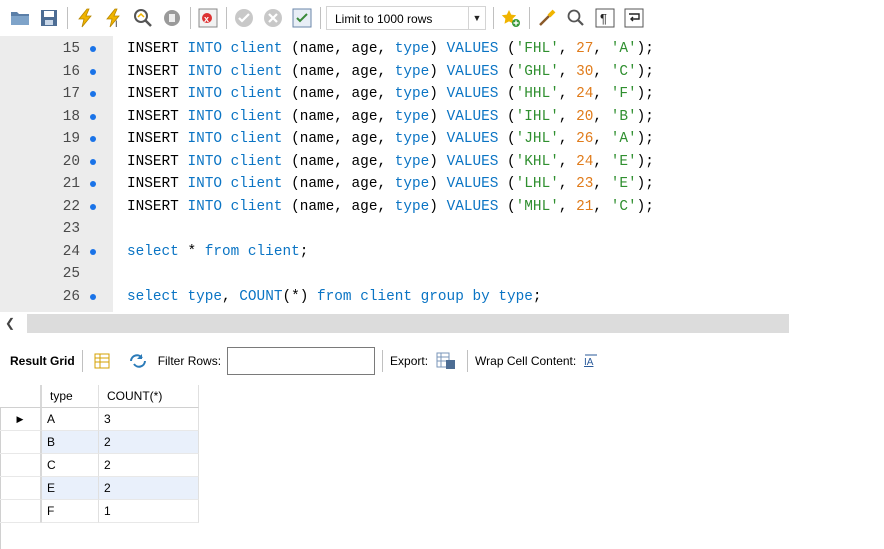 Image resolution: width=884 pixels, height=549 pixels. What do you see at coordinates (301, 361) in the screenshot?
I see `filter-rows-input` at bounding box center [301, 361].